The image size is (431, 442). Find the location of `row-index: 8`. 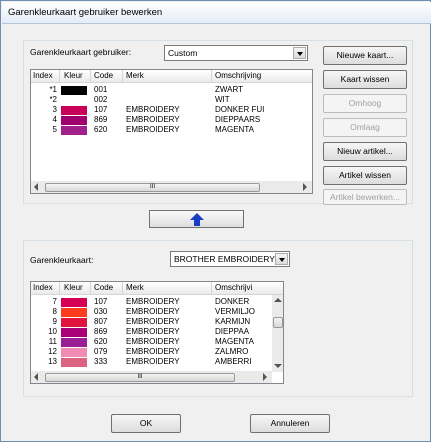

row-index: 8 is located at coordinates (54, 311).